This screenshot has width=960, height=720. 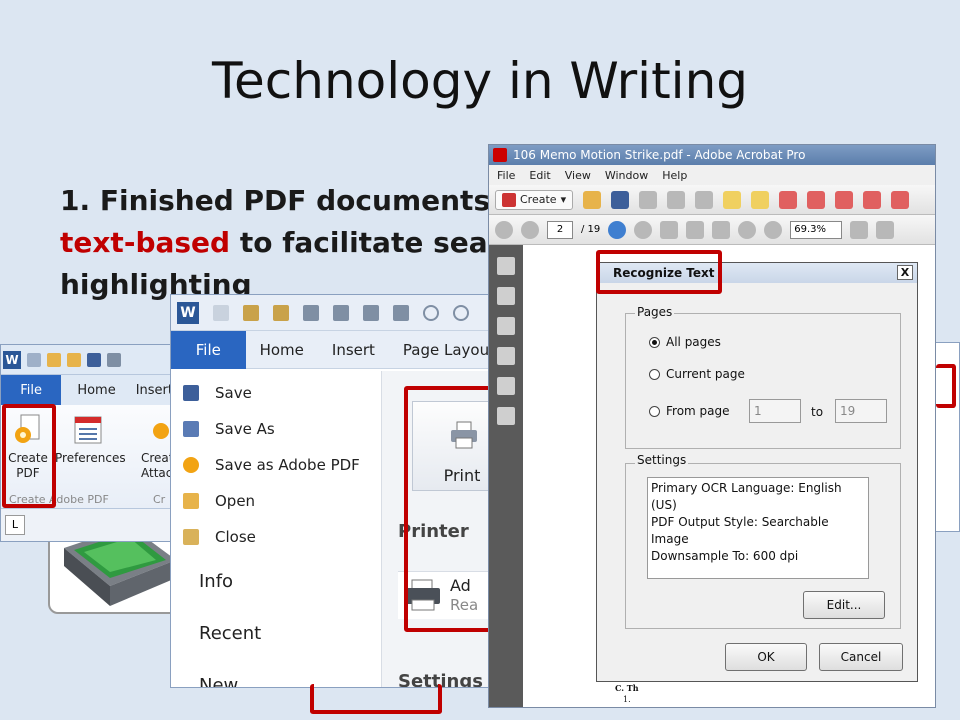 I want to click on highlight-bottom-fragment, so click(x=376, y=699).